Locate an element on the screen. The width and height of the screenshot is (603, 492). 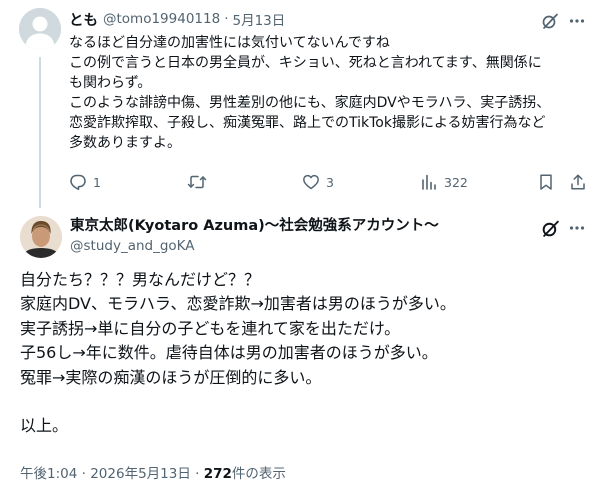
bookmark-button is located at coordinates (546, 182).